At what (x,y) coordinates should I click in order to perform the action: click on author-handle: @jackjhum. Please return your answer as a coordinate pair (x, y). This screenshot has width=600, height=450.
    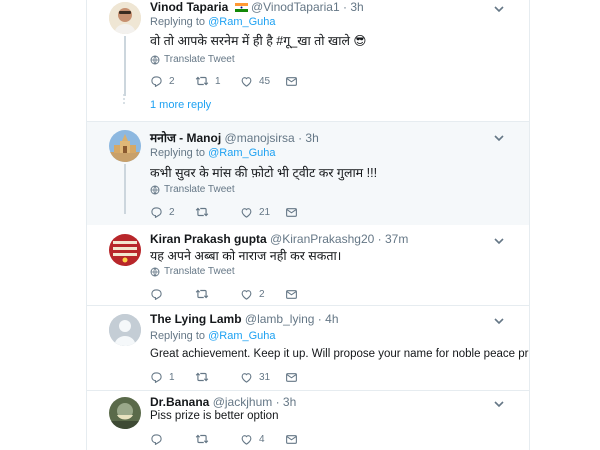
    Looking at the image, I should click on (243, 402).